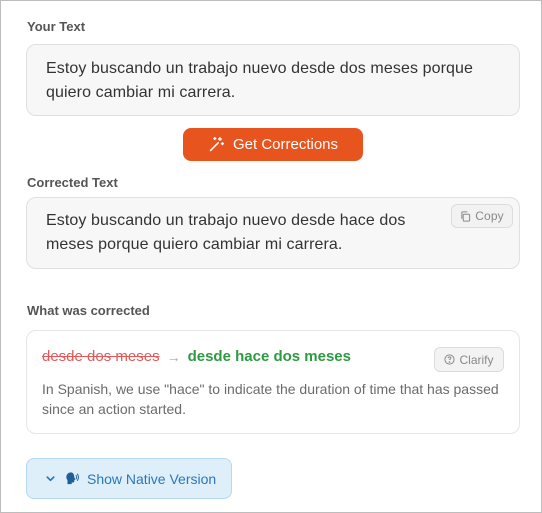  Describe the element at coordinates (450, 359) in the screenshot. I see `question-circle-icon` at that location.